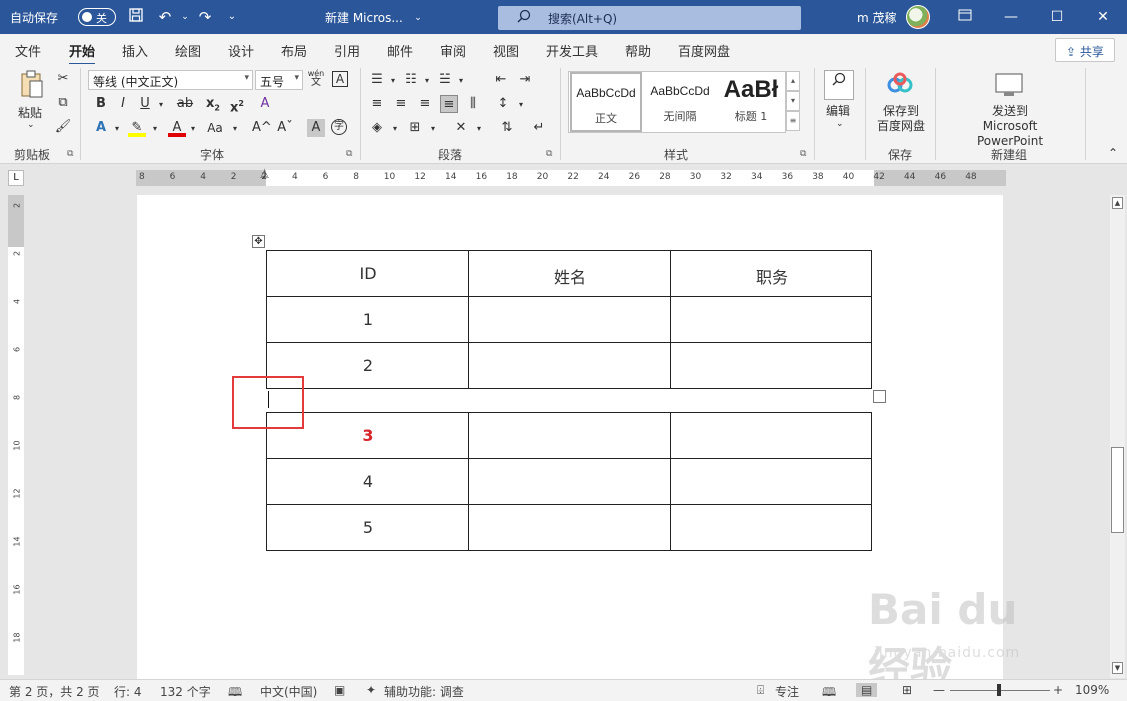  I want to click on table-cell: 4, so click(368, 481).